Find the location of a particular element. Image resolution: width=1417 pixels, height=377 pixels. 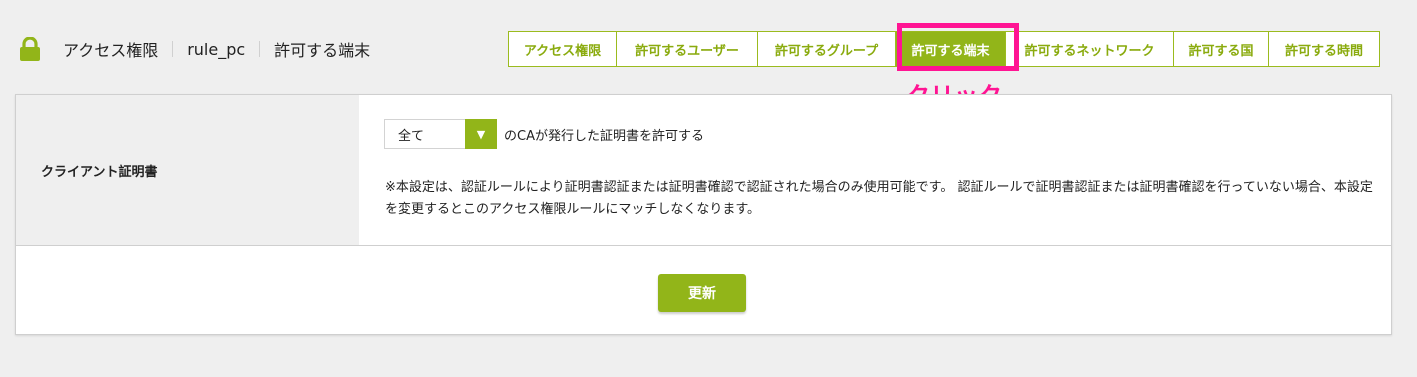

tab-allowed-devices: 許可する端末 is located at coordinates (951, 49).